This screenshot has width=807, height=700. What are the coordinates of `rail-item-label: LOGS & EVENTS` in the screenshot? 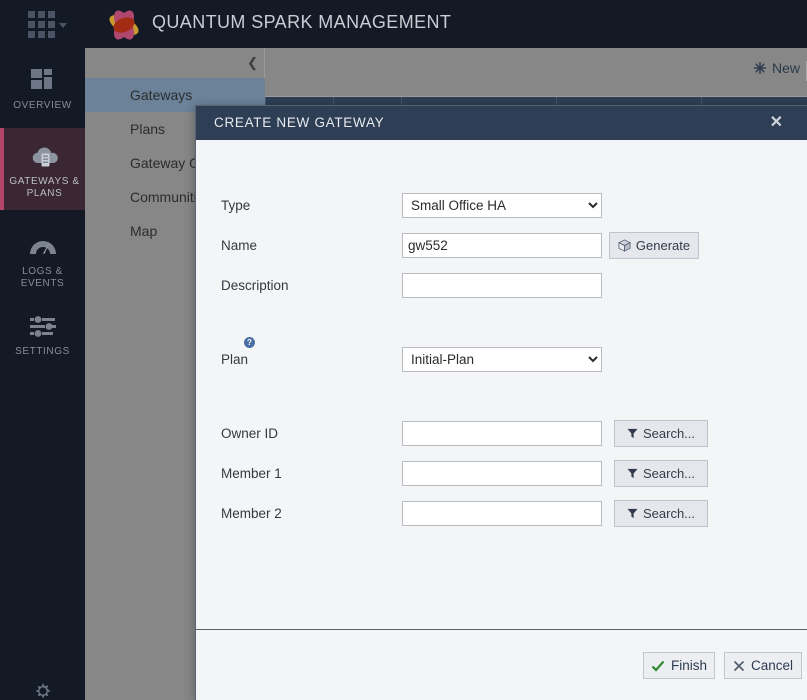 It's located at (42, 277).